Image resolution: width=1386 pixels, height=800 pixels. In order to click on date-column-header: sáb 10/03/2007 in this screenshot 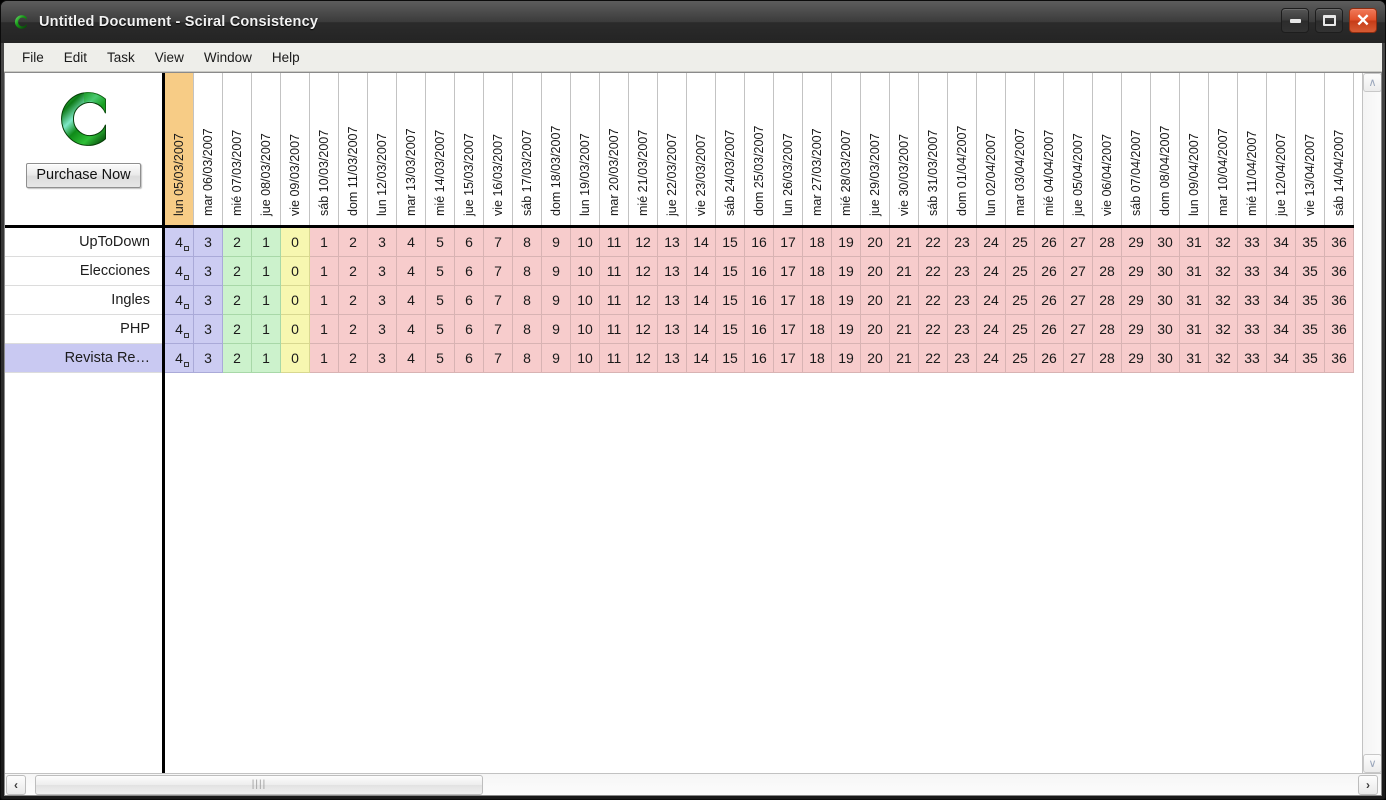, I will do `click(324, 149)`.